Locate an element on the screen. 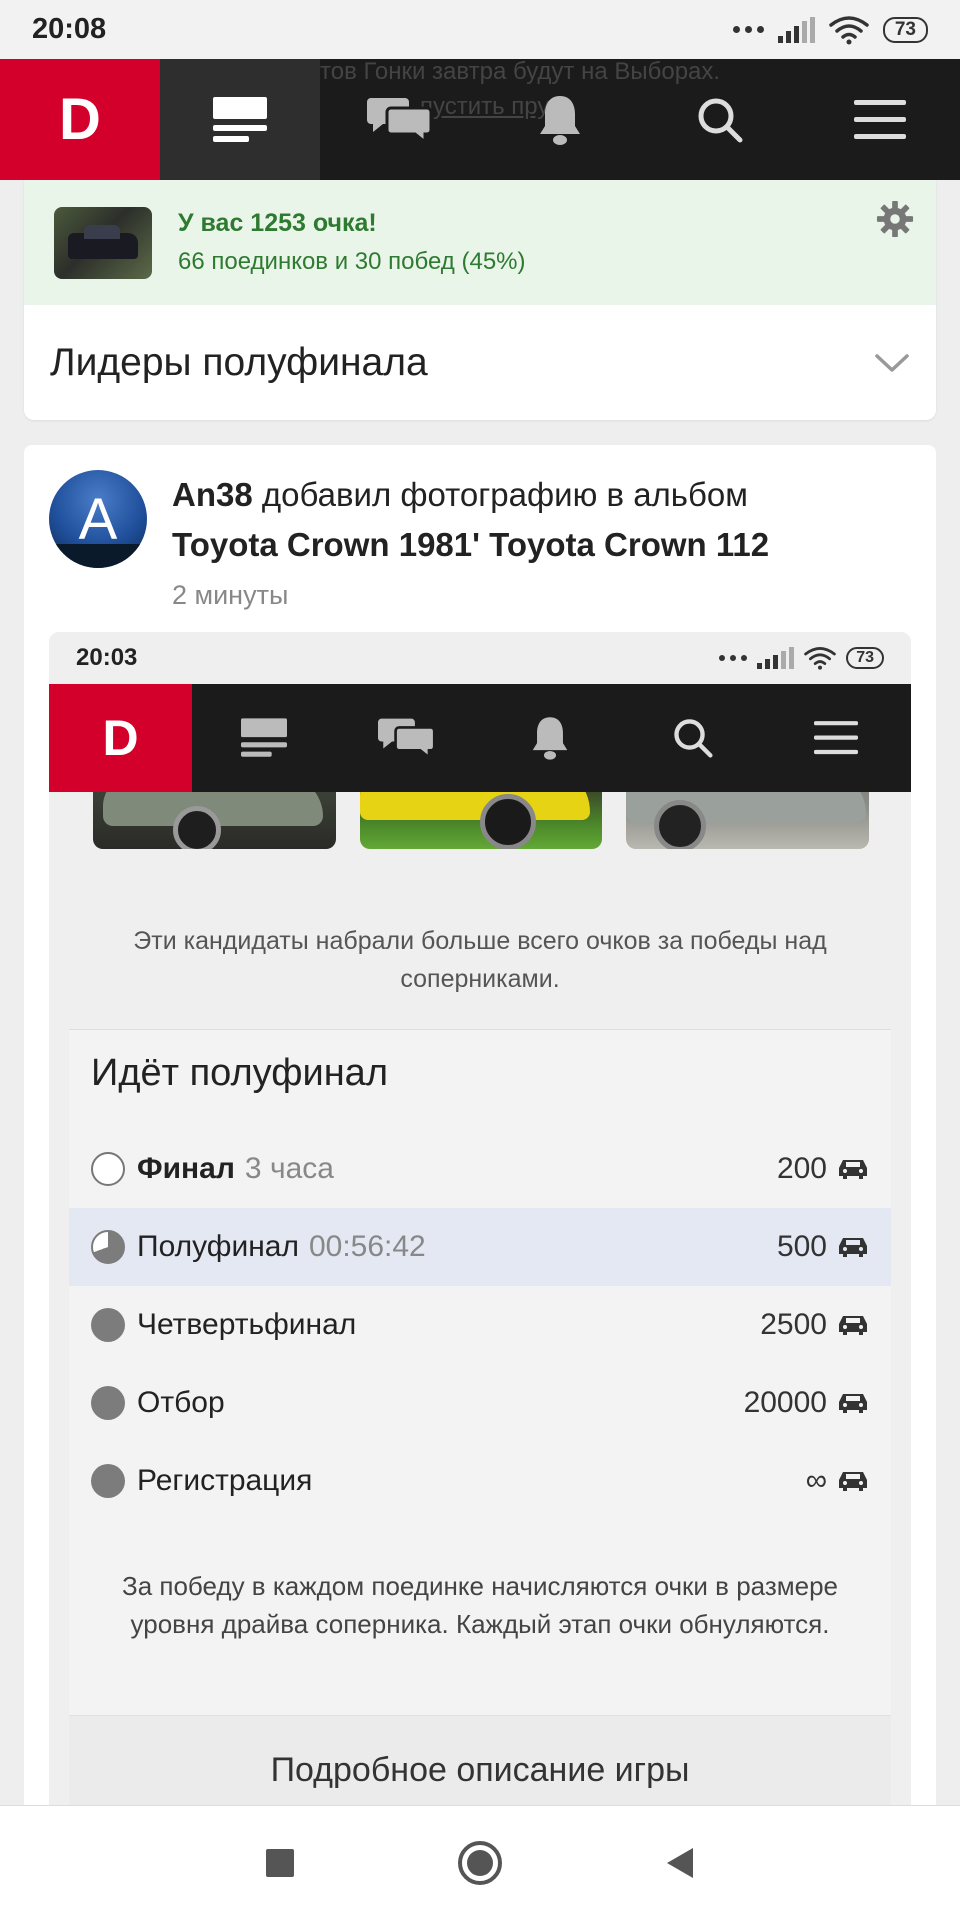 The height and width of the screenshot is (1920, 960). photo-messages is located at coordinates (406, 738).